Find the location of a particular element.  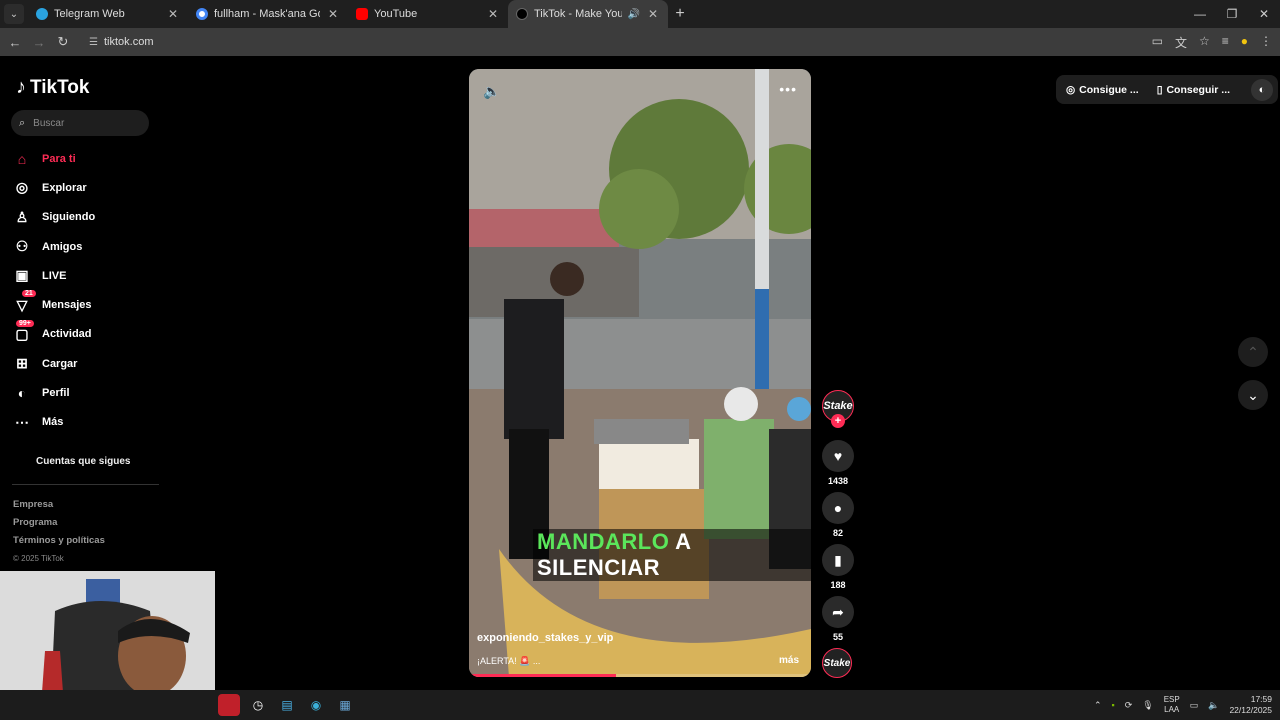

search-input: ⌕ Buscar is located at coordinates (80, 123).